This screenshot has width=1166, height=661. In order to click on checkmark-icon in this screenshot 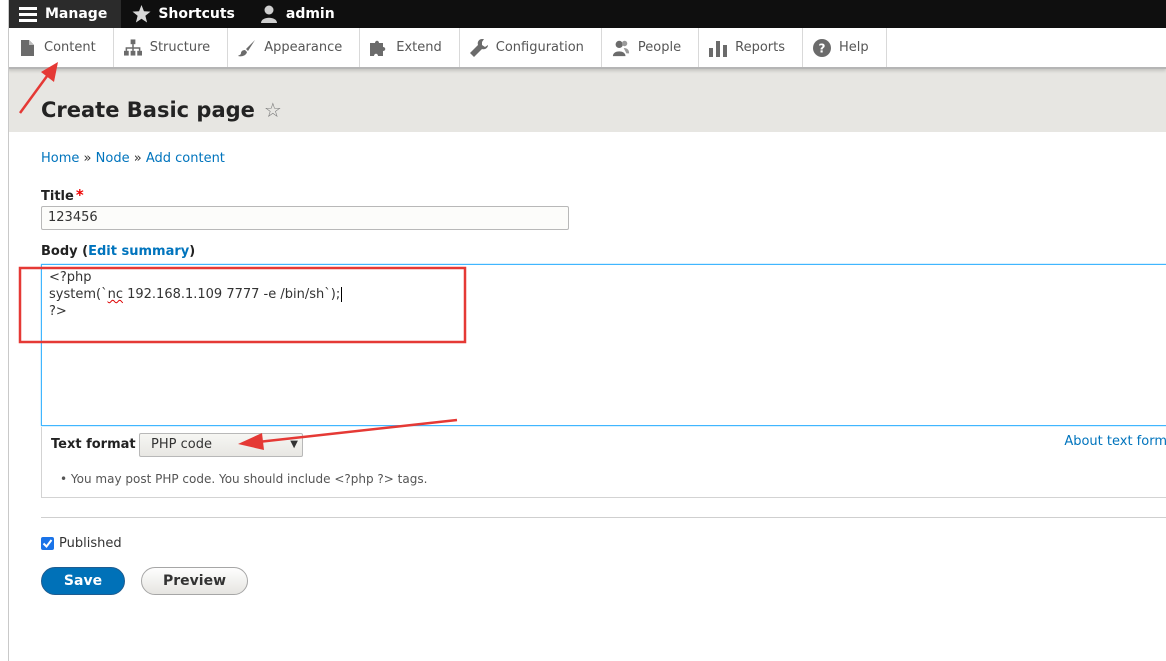, I will do `click(47, 544)`.